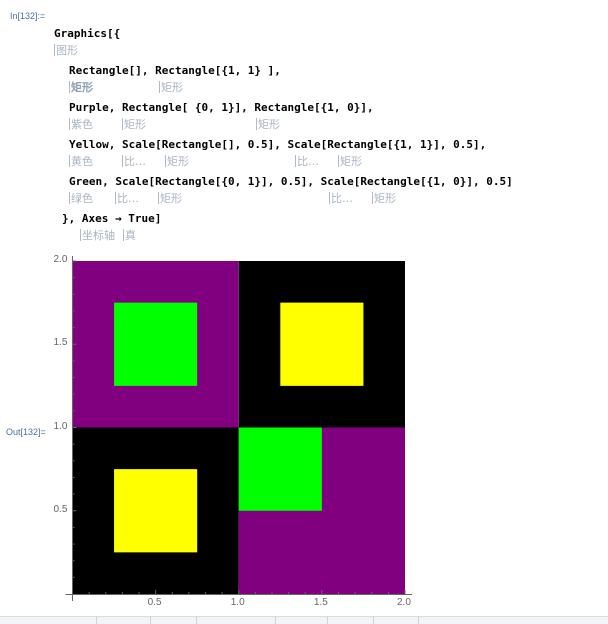 This screenshot has height=624, width=608. What do you see at coordinates (60, 509) in the screenshot?
I see `y-tick-label: 0.5` at bounding box center [60, 509].